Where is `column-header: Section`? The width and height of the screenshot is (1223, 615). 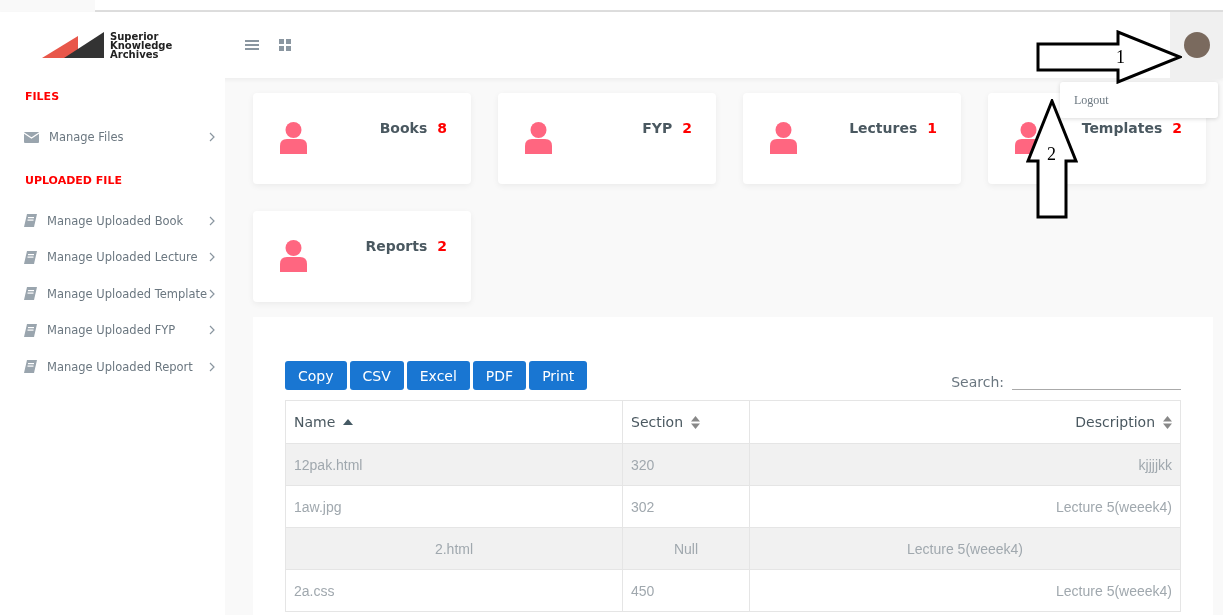
column-header: Section is located at coordinates (686, 422).